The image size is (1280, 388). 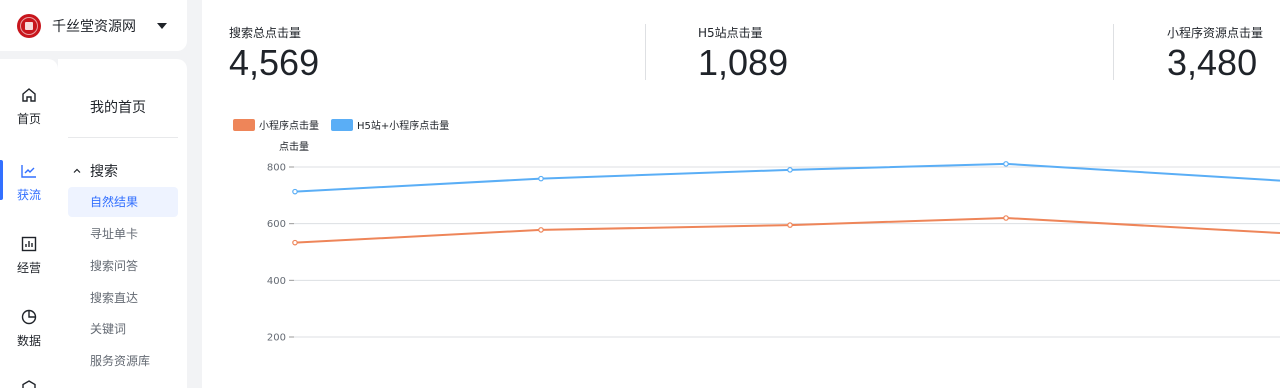 What do you see at coordinates (29, 95) in the screenshot?
I see `home-icon` at bounding box center [29, 95].